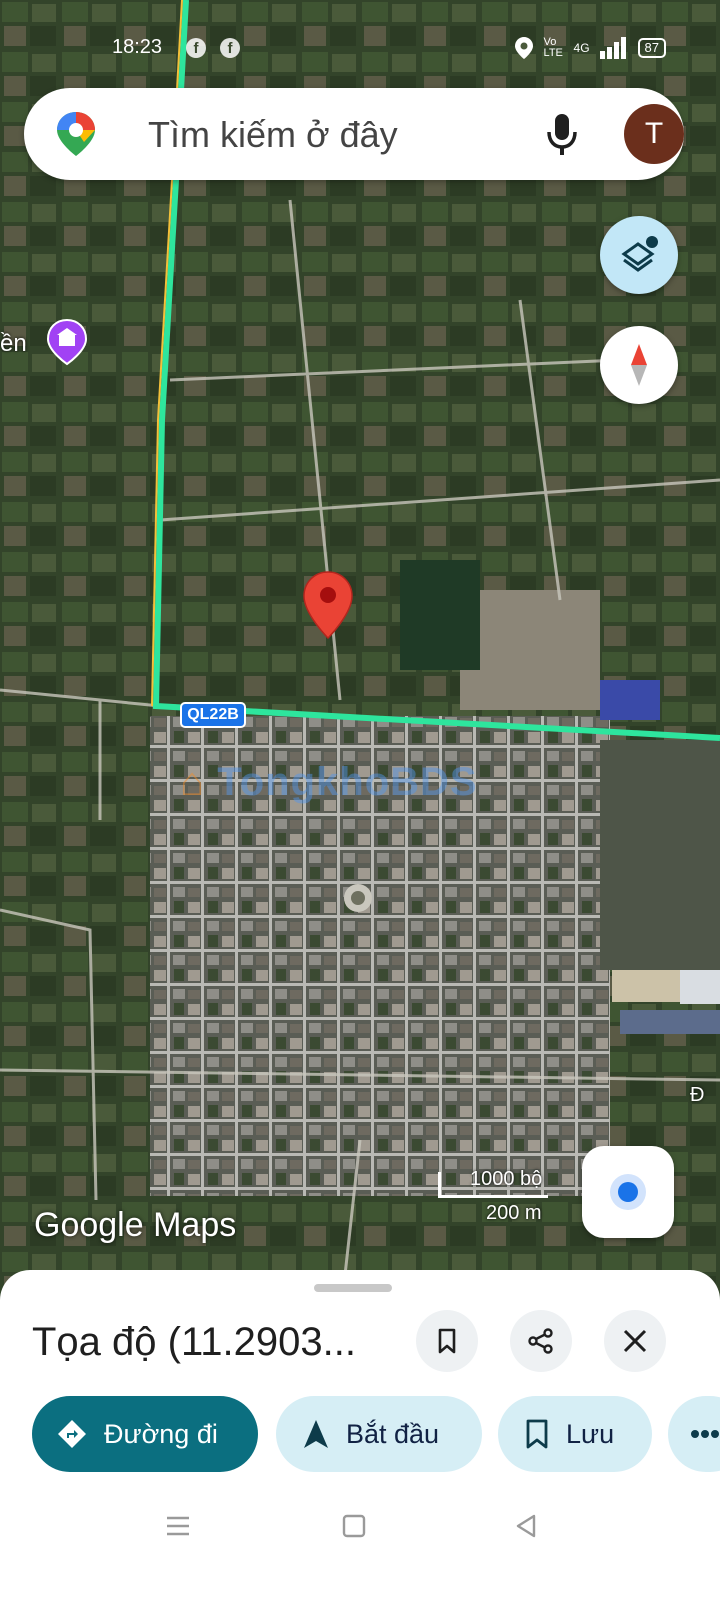 The width and height of the screenshot is (720, 1600). I want to click on start-button: Bắt đầu, so click(379, 1434).